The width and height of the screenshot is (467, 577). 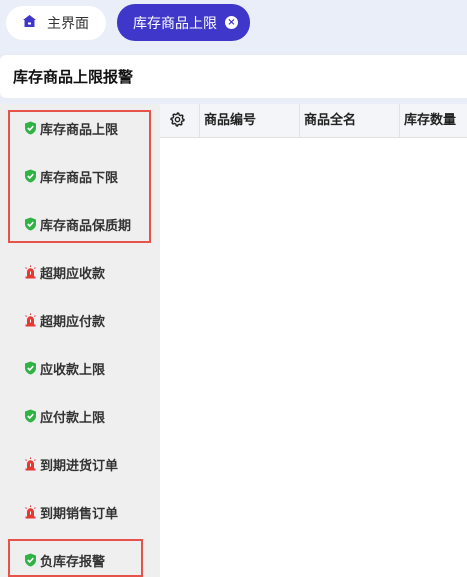 What do you see at coordinates (73, 418) in the screenshot?
I see `sidebar-item-label: 应付款上限` at bounding box center [73, 418].